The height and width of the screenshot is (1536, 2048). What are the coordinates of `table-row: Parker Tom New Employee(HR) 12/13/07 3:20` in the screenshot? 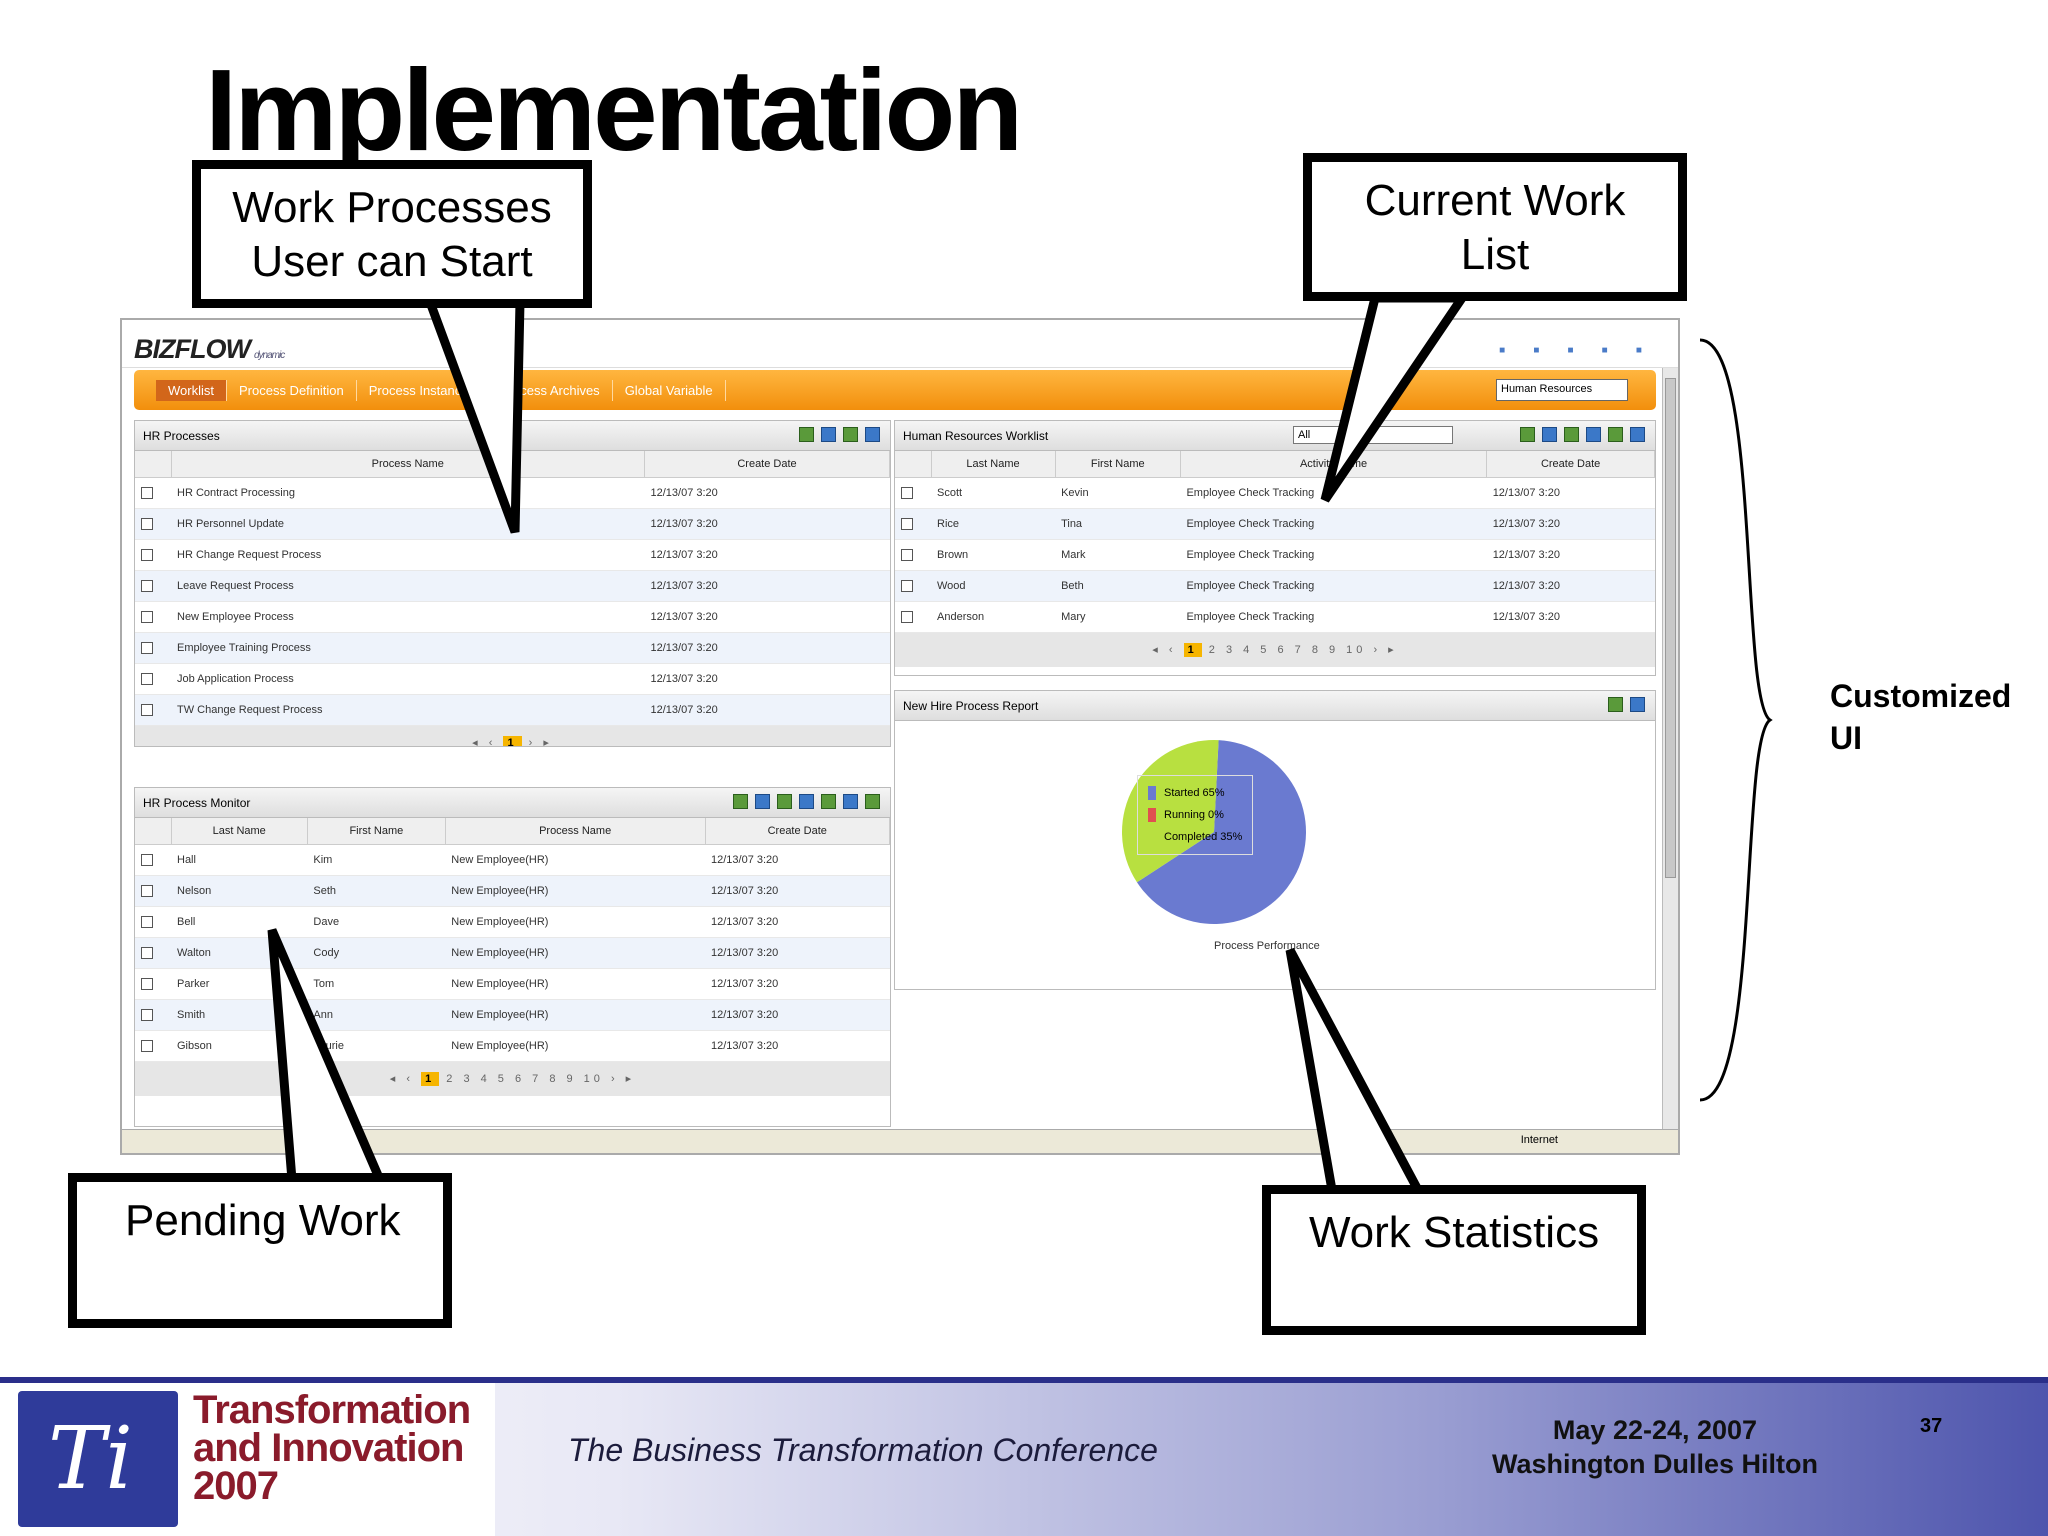 It's located at (512, 984).